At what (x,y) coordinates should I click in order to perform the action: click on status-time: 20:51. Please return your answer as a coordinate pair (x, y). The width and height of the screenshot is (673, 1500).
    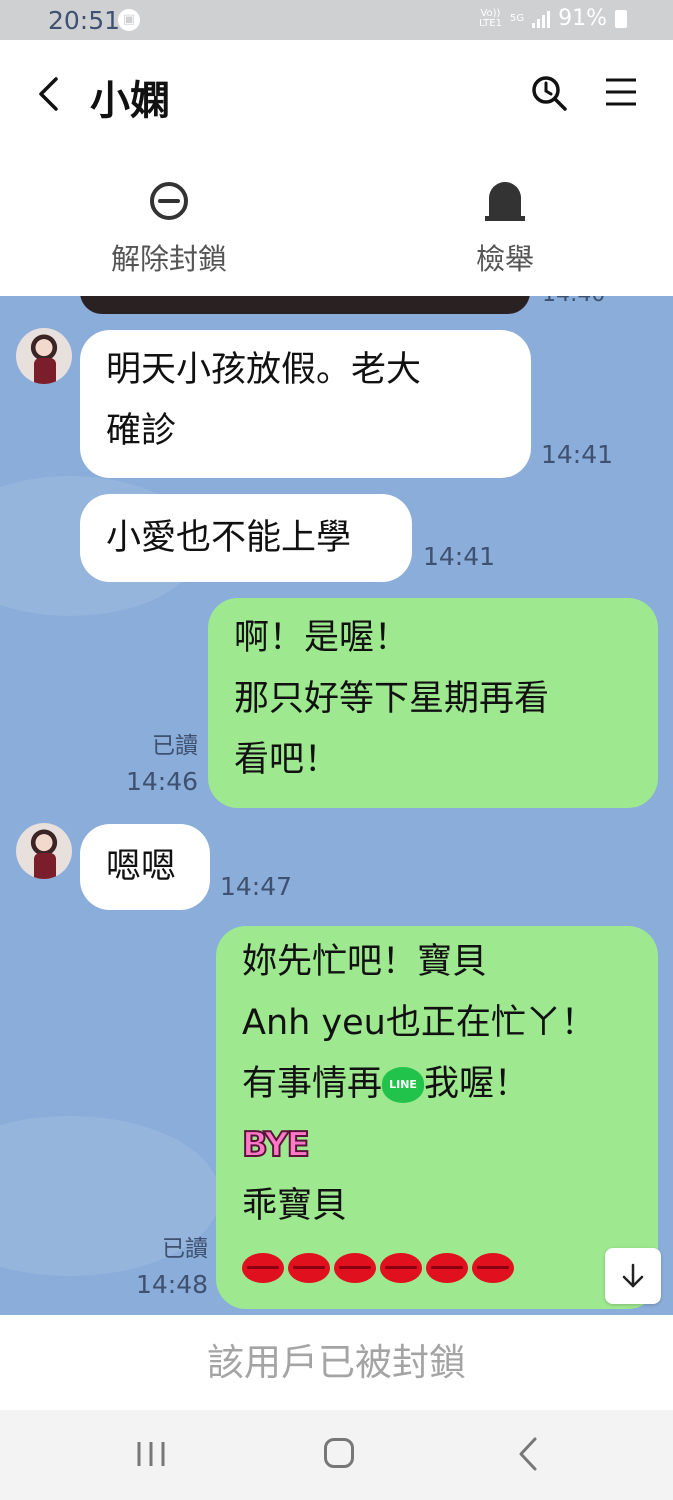
    Looking at the image, I should click on (84, 20).